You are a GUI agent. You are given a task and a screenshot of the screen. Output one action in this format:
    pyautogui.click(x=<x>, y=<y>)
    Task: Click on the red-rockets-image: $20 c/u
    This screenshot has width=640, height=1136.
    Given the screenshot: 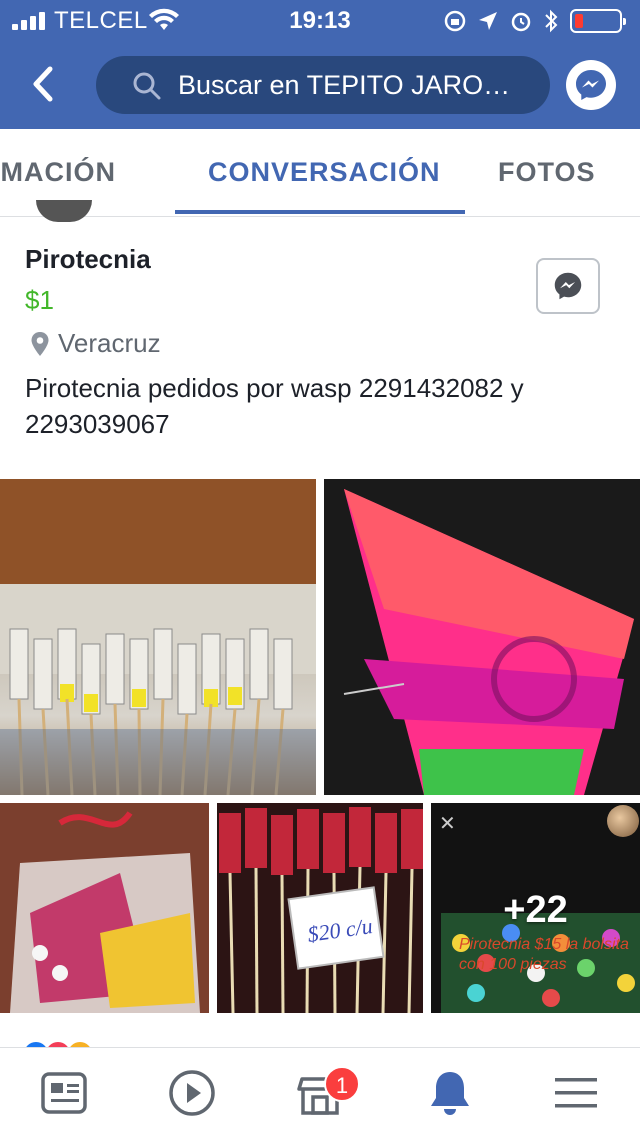 What is the action you would take?
    pyautogui.click(x=320, y=908)
    